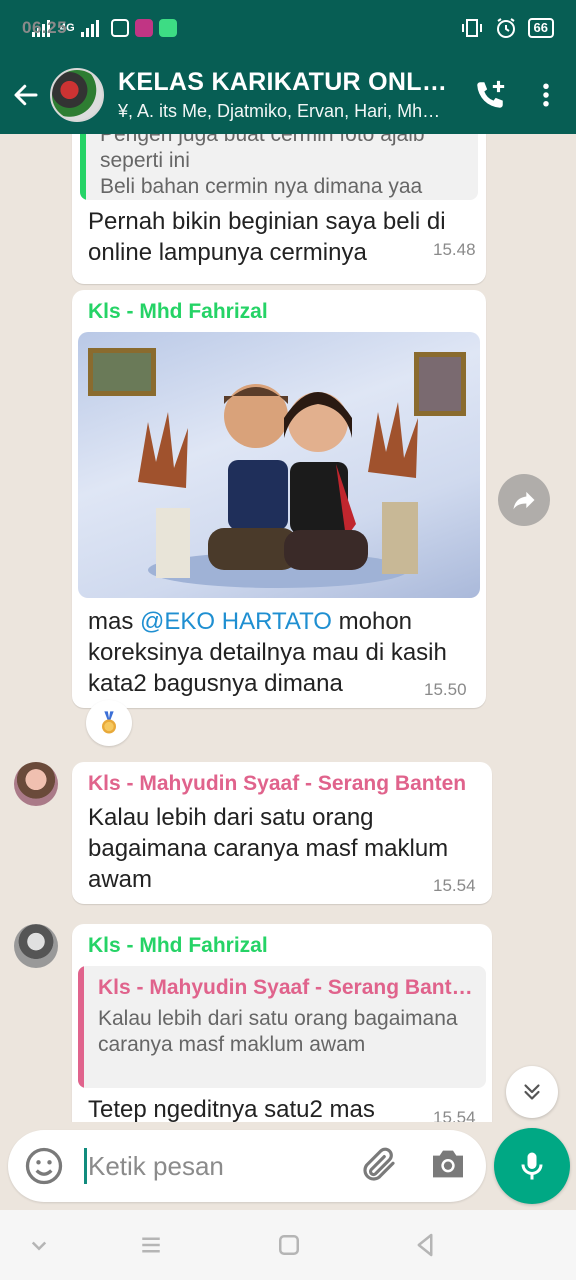  What do you see at coordinates (283, 82) in the screenshot?
I see `group-title: KELAS KARIKATUR ONLINE` at bounding box center [283, 82].